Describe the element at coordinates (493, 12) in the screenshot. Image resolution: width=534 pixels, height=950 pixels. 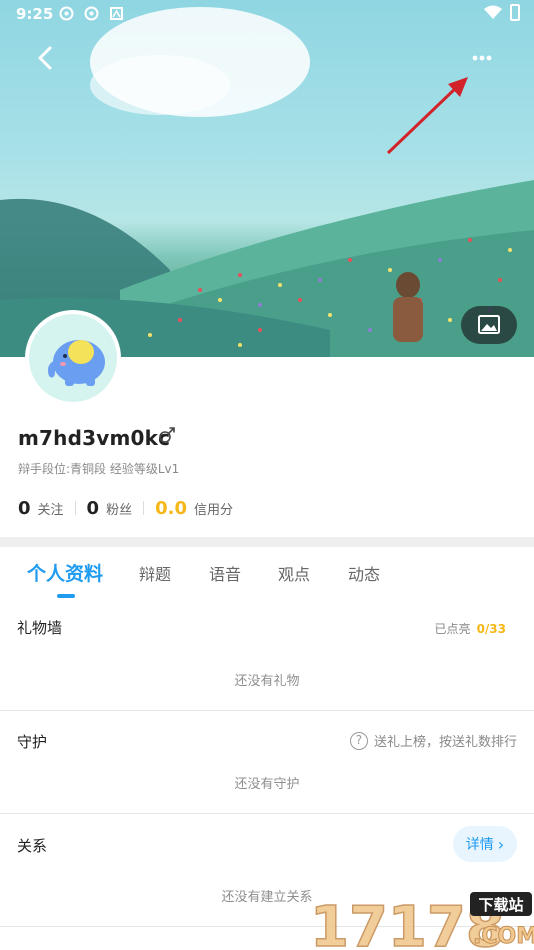
I see `wifi-icon` at that location.